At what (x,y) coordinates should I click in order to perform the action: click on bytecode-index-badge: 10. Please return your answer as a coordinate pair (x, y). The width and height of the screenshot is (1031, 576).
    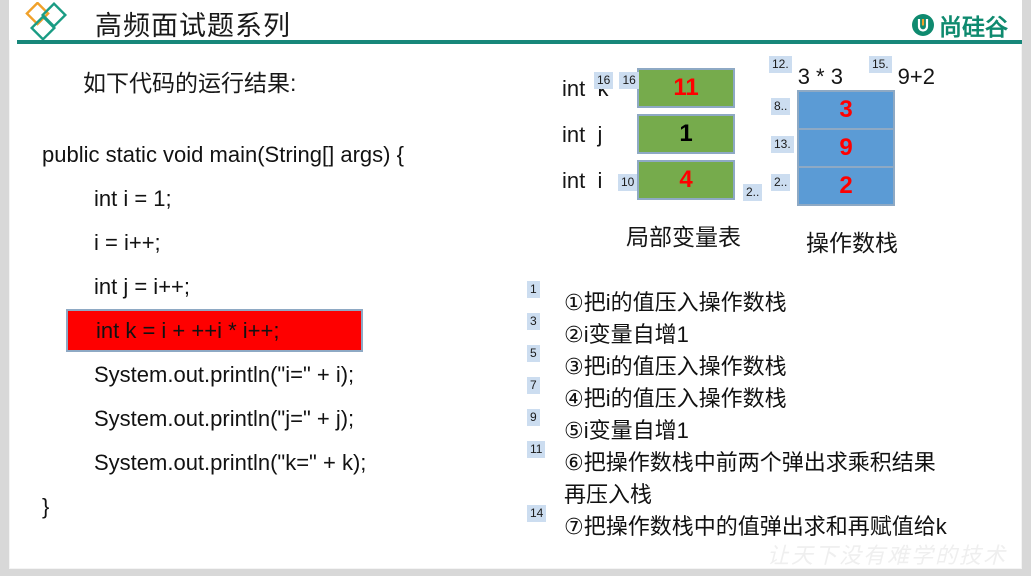
    Looking at the image, I should click on (628, 182).